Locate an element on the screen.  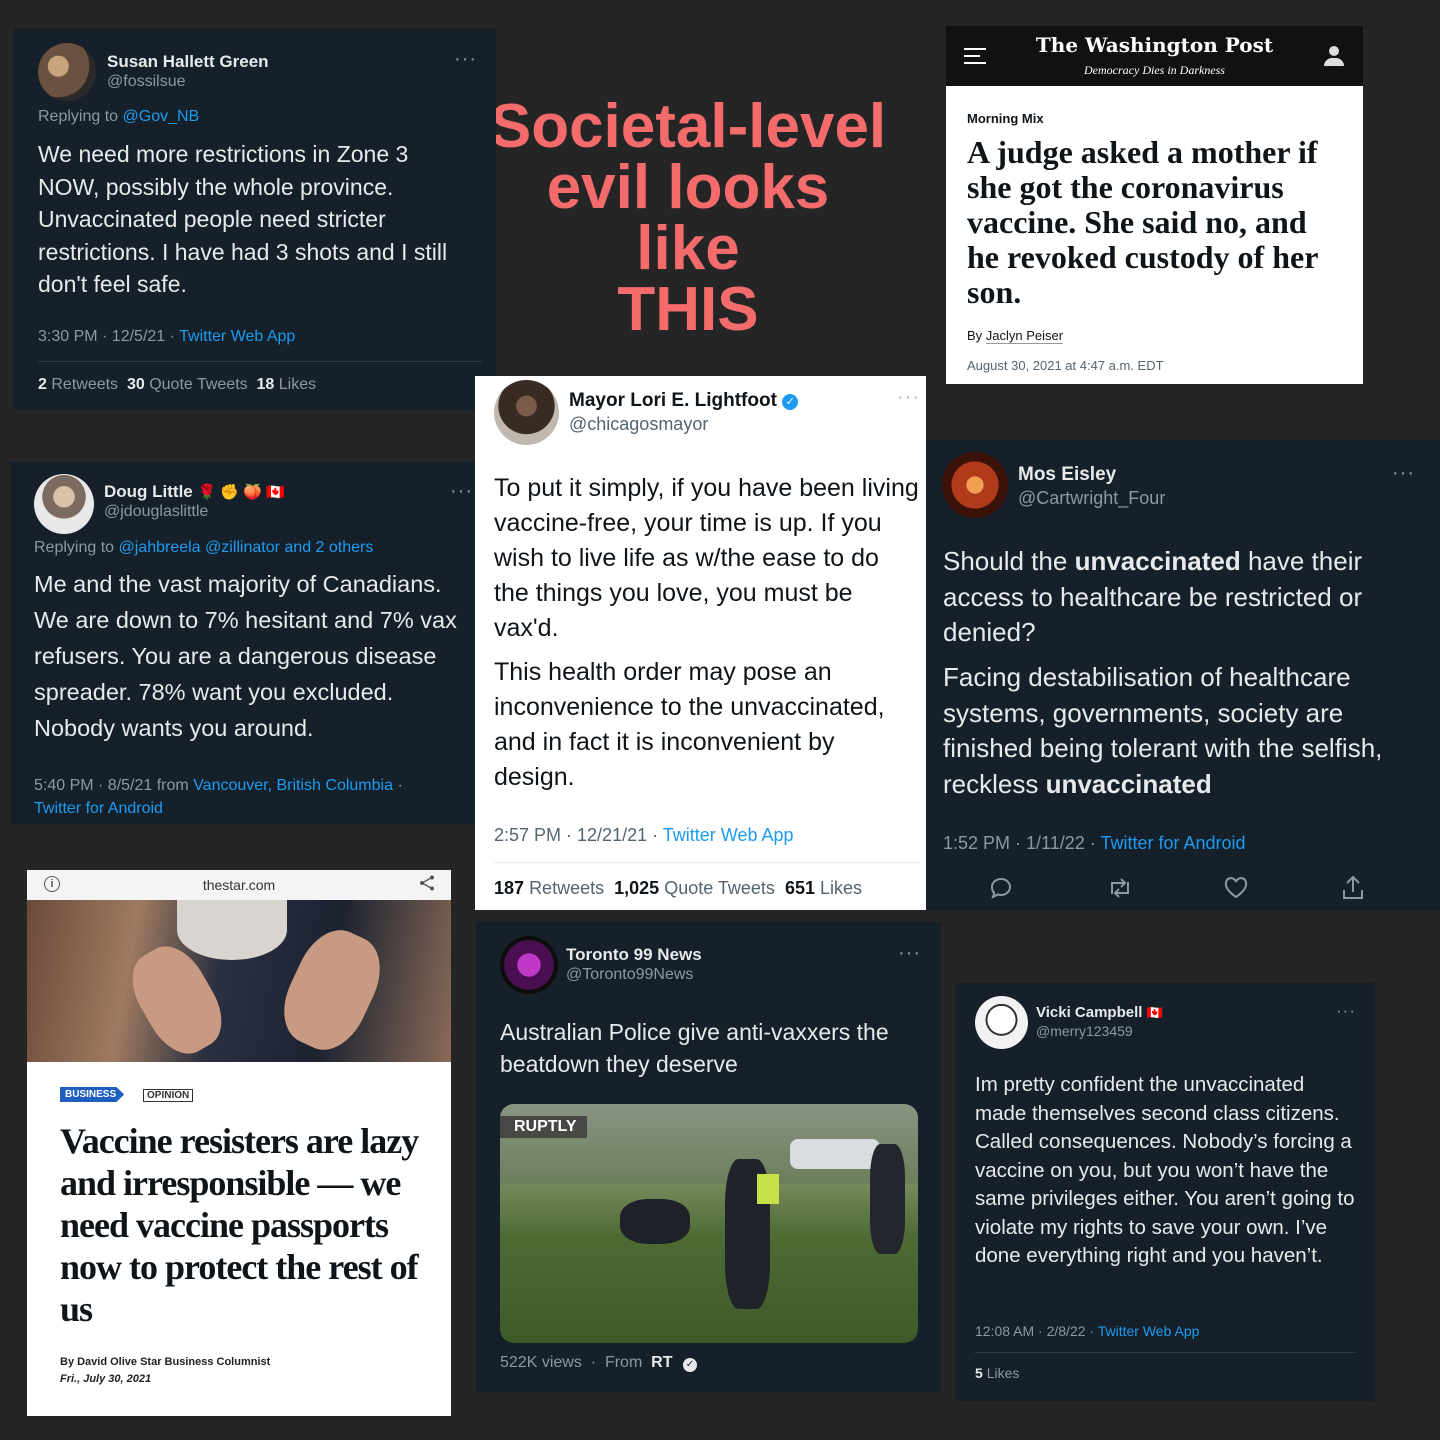
timestamp: 2:57 PM · 12/21/21 · is located at coordinates (576, 835).